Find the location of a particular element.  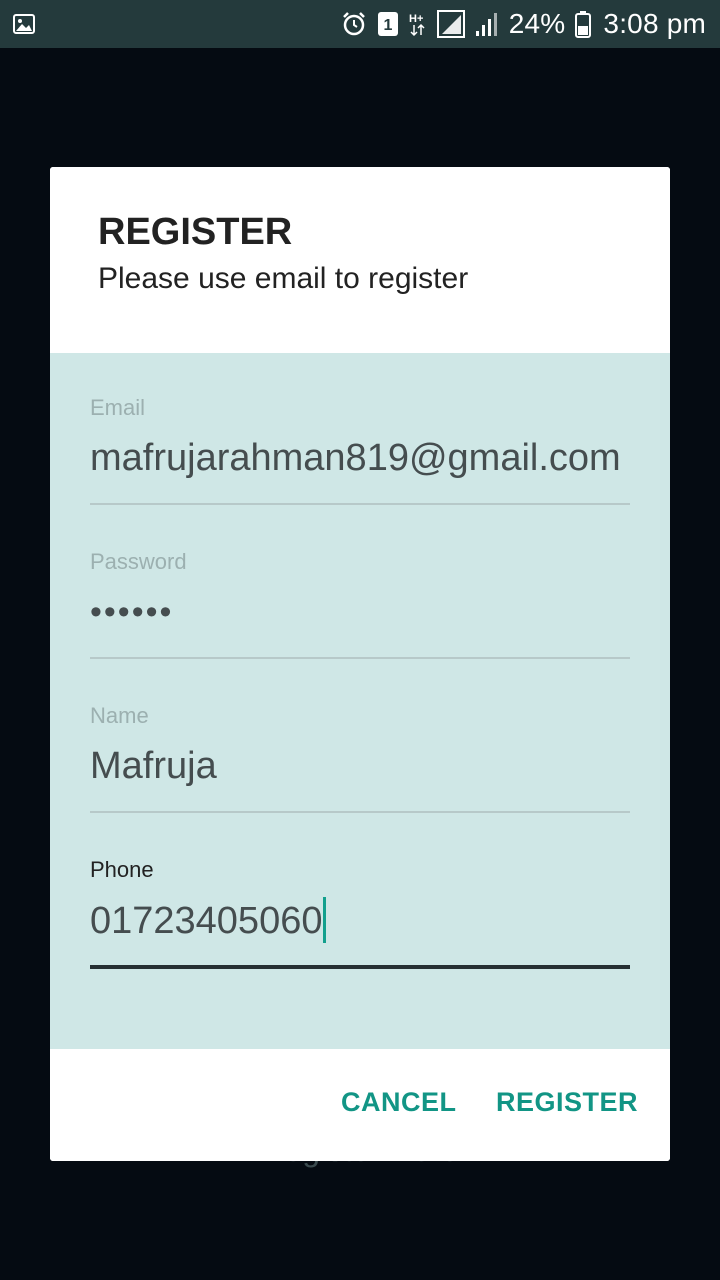

signal-icon is located at coordinates (450, 24).